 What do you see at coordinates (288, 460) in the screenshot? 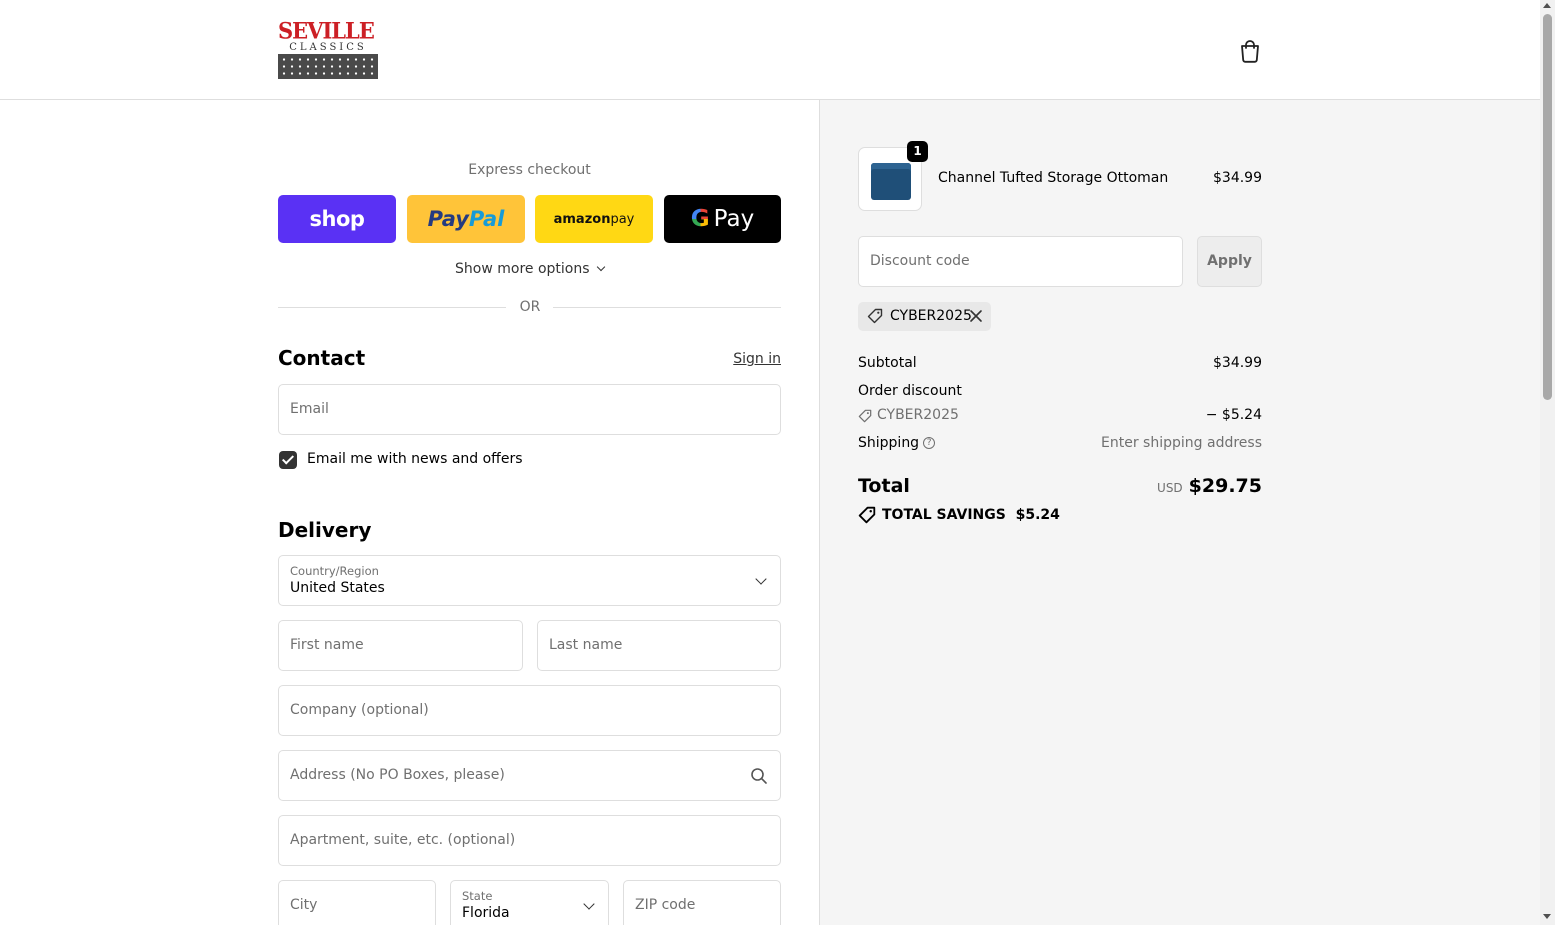
I see `newsletter-checkbox` at bounding box center [288, 460].